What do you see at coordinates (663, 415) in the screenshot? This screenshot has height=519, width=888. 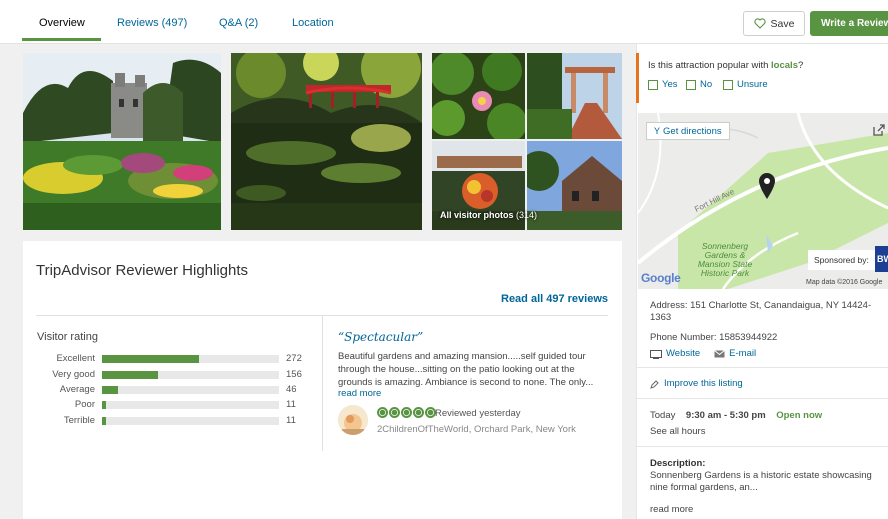 I see `hours-day: Today` at bounding box center [663, 415].